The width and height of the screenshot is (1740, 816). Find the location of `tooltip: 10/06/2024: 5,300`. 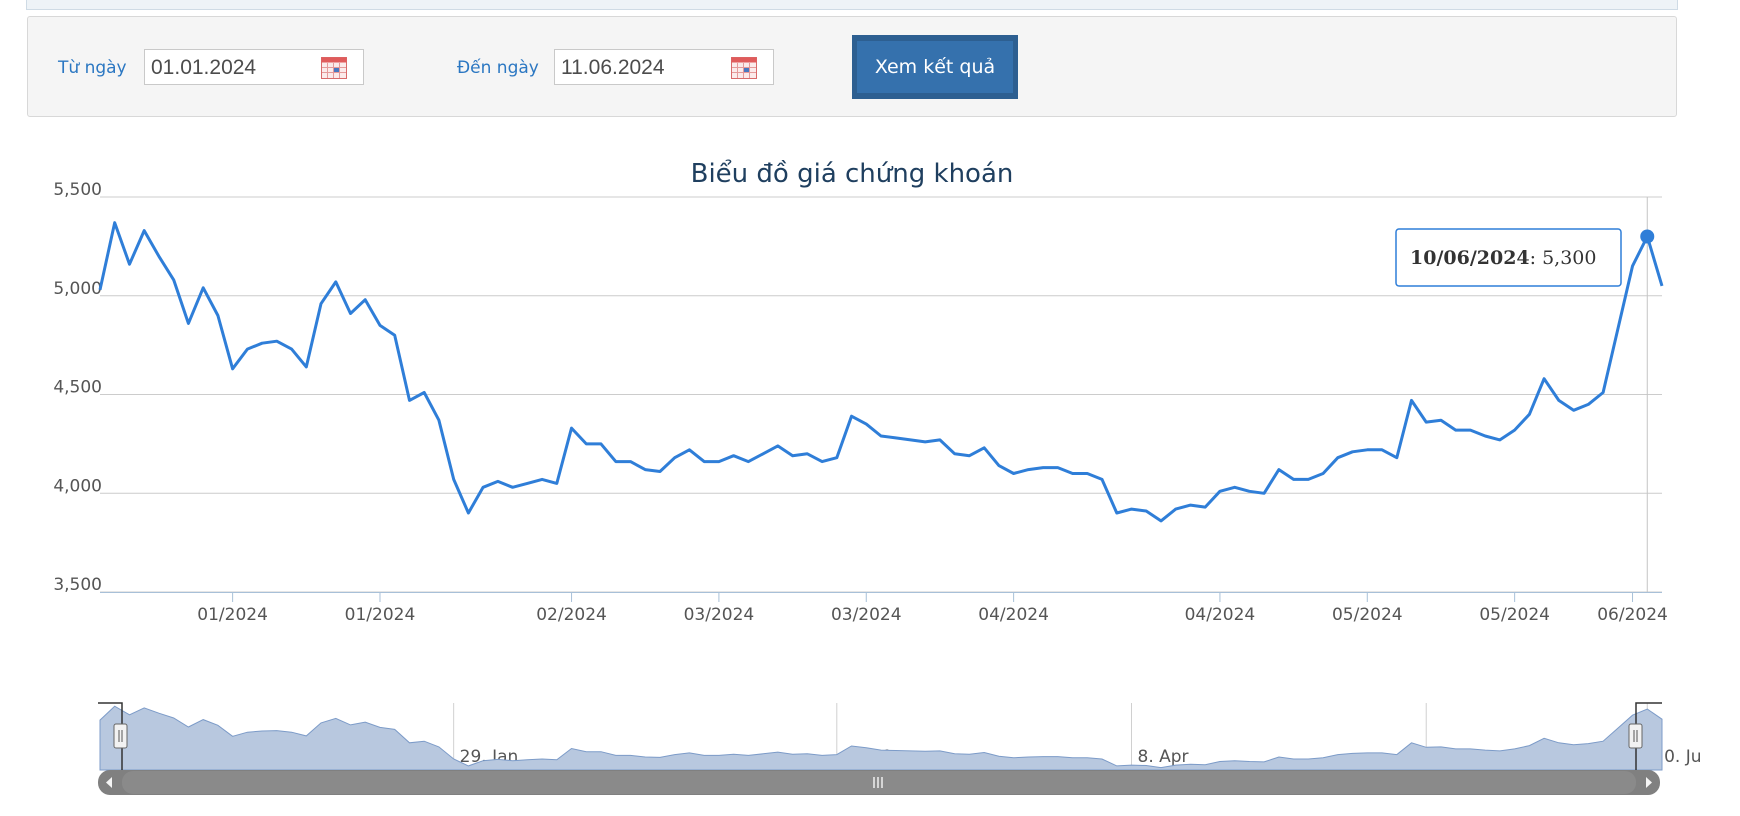

tooltip: 10/06/2024: 5,300 is located at coordinates (1508, 257).